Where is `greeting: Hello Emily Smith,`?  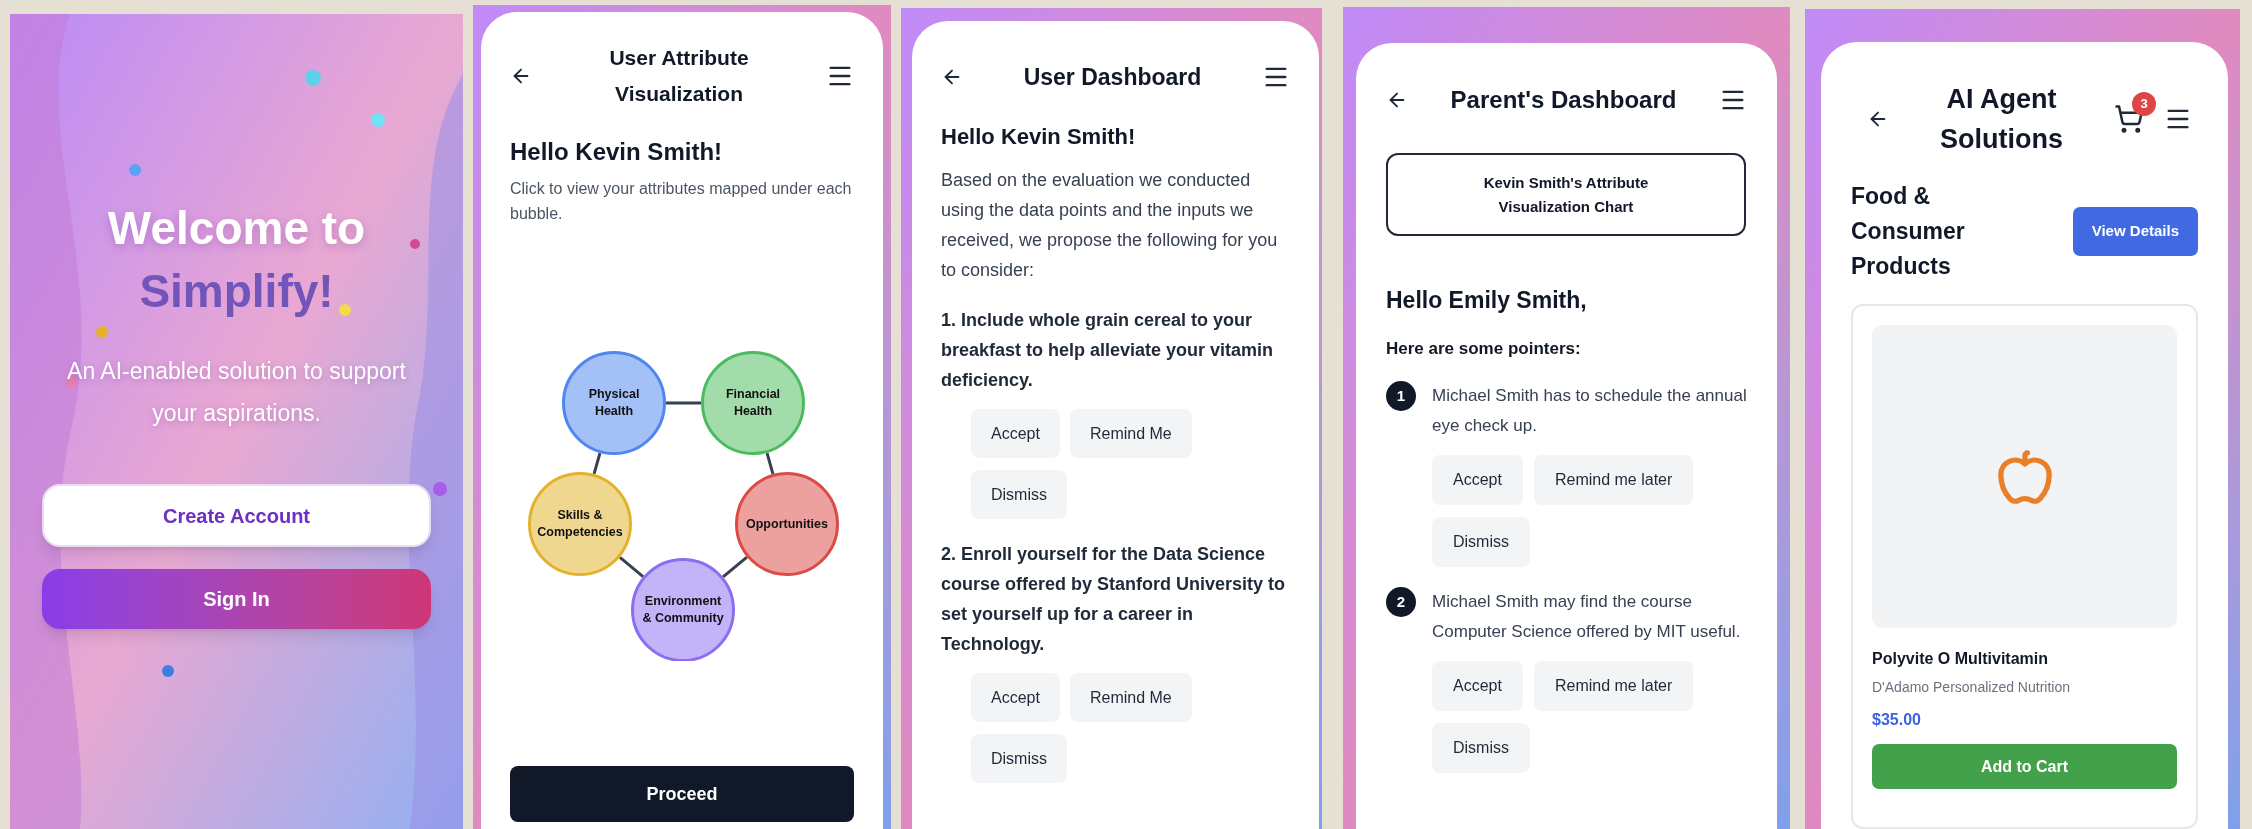 greeting: Hello Emily Smith, is located at coordinates (1487, 300).